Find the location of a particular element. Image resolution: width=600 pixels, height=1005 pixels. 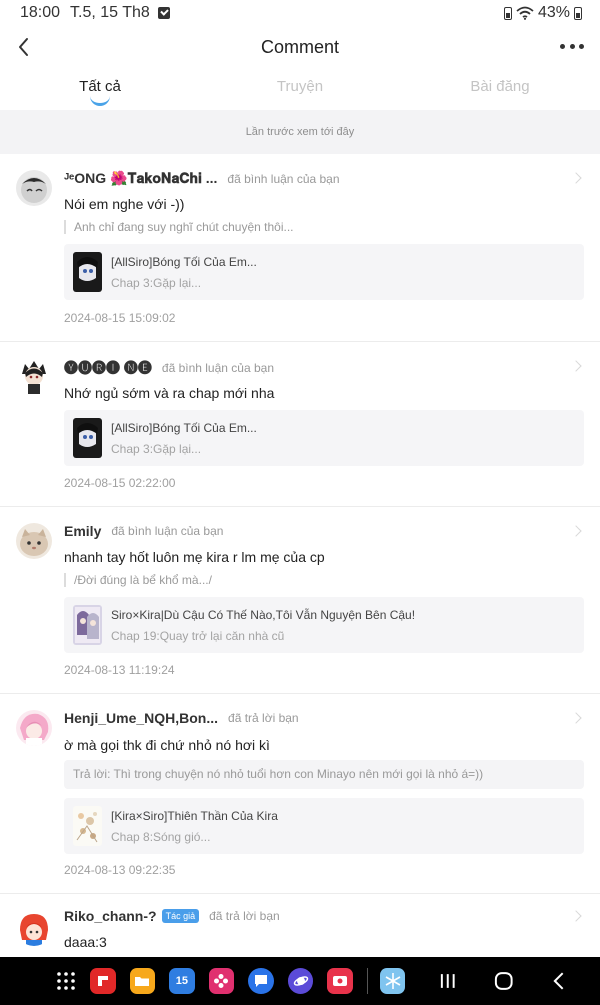

battery-percent: 43% is located at coordinates (553, 12).